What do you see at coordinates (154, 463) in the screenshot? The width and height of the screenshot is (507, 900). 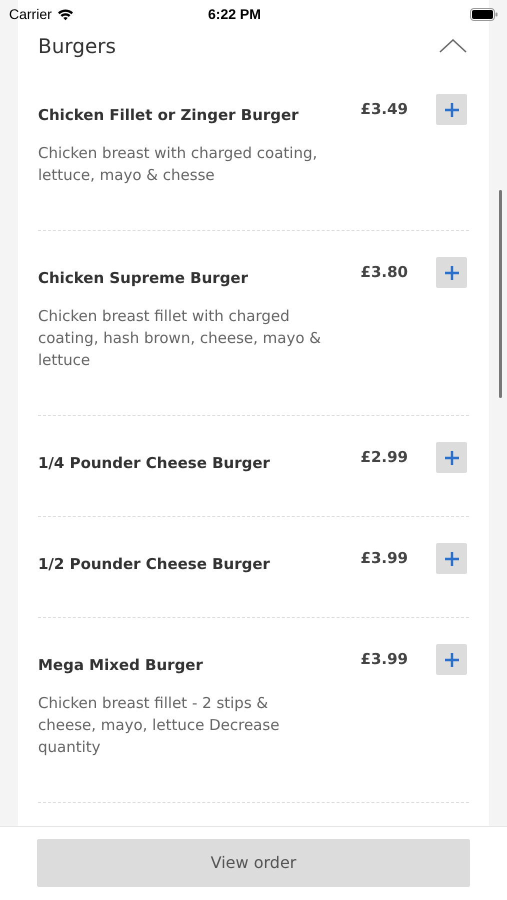 I see `item-name: 1/4 Pounder Cheese Burger` at bounding box center [154, 463].